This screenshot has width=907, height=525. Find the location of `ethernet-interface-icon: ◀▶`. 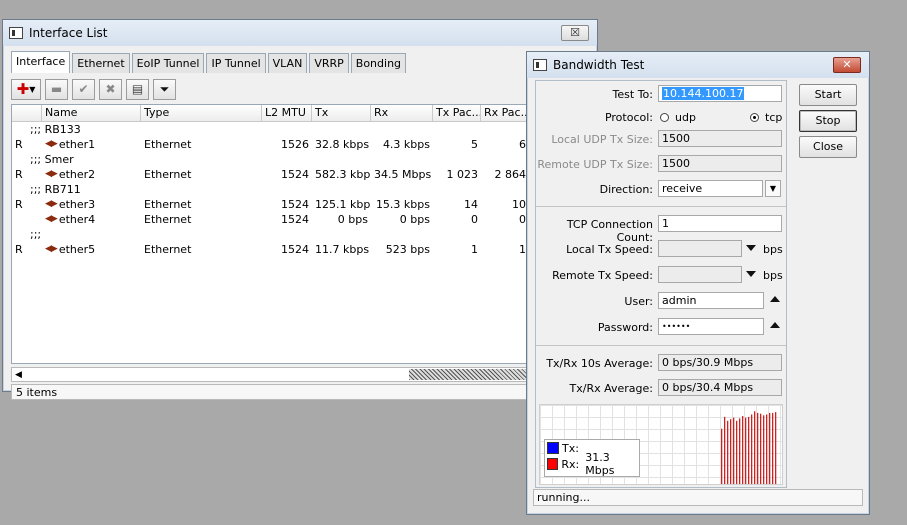

ethernet-interface-icon: ◀▶ is located at coordinates (51, 174).